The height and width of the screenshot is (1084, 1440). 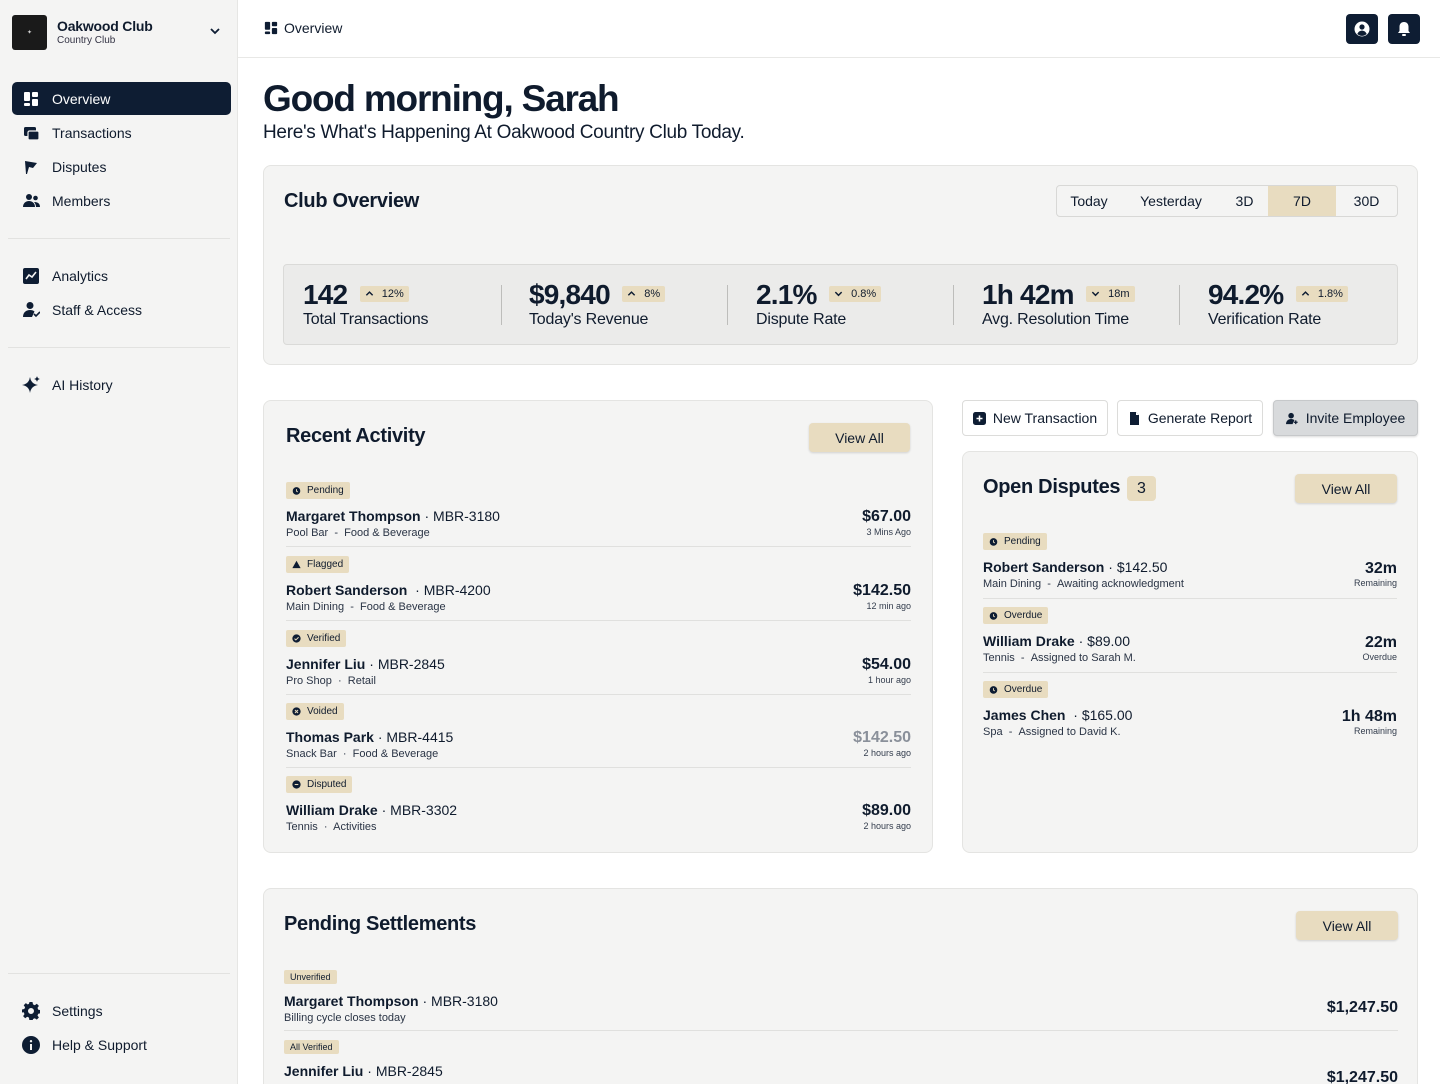 I want to click on range-3d: 3D, so click(x=1244, y=201).